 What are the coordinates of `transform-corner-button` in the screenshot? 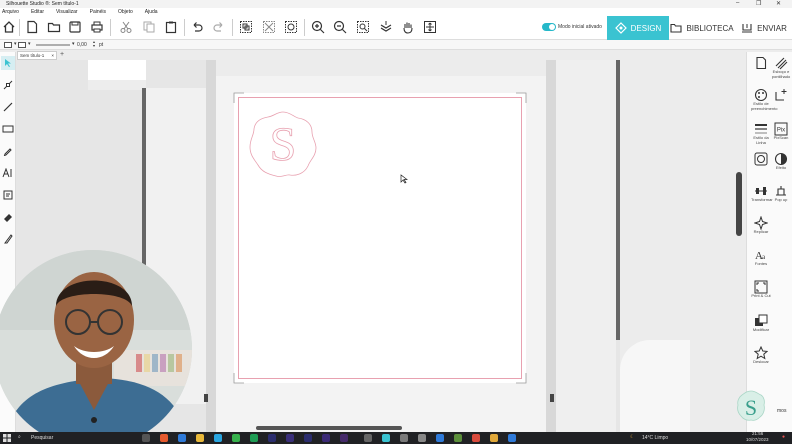 It's located at (781, 95).